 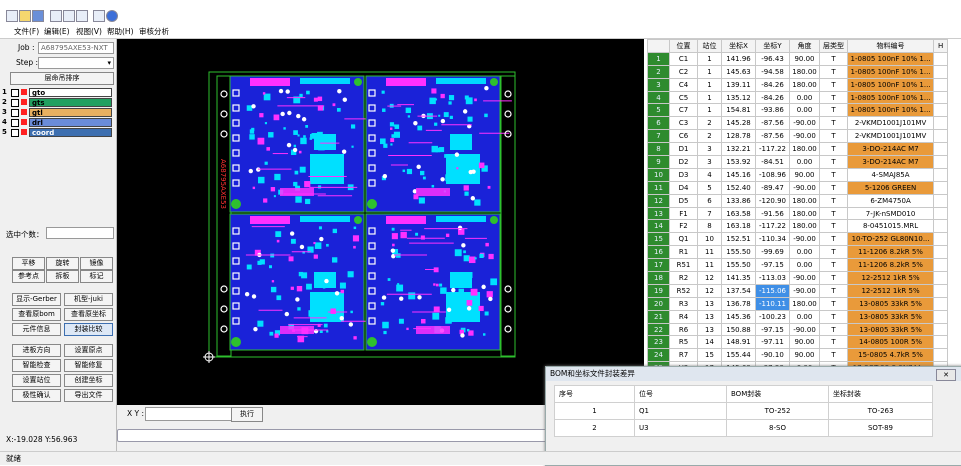 I want to click on dialog-column-header: BOM封装, so click(x=777, y=394).